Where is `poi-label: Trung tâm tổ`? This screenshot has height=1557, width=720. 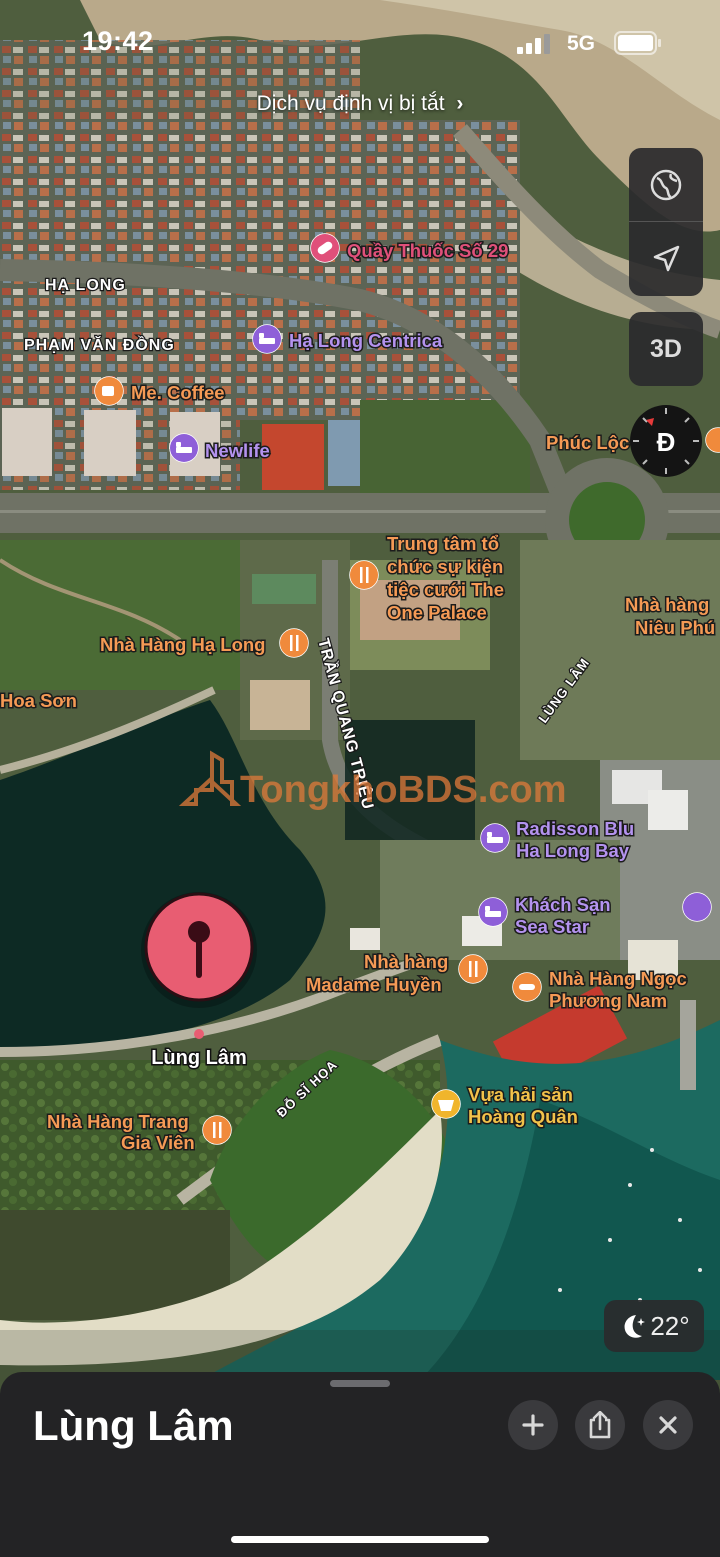
poi-label: Trung tâm tổ is located at coordinates (443, 543).